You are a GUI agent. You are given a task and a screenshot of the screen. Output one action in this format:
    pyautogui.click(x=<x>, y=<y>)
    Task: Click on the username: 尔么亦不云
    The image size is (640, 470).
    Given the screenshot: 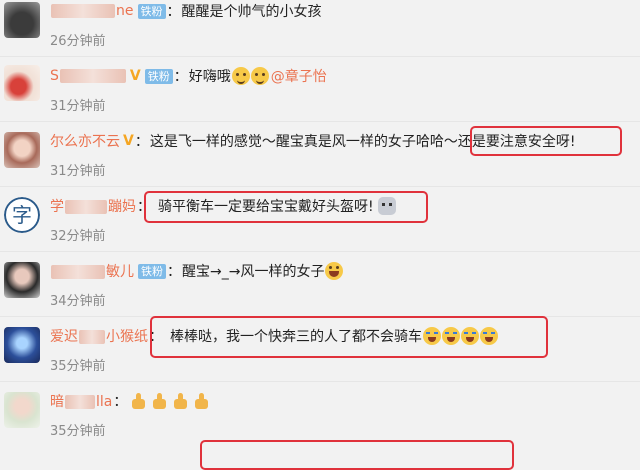 What is the action you would take?
    pyautogui.click(x=85, y=141)
    